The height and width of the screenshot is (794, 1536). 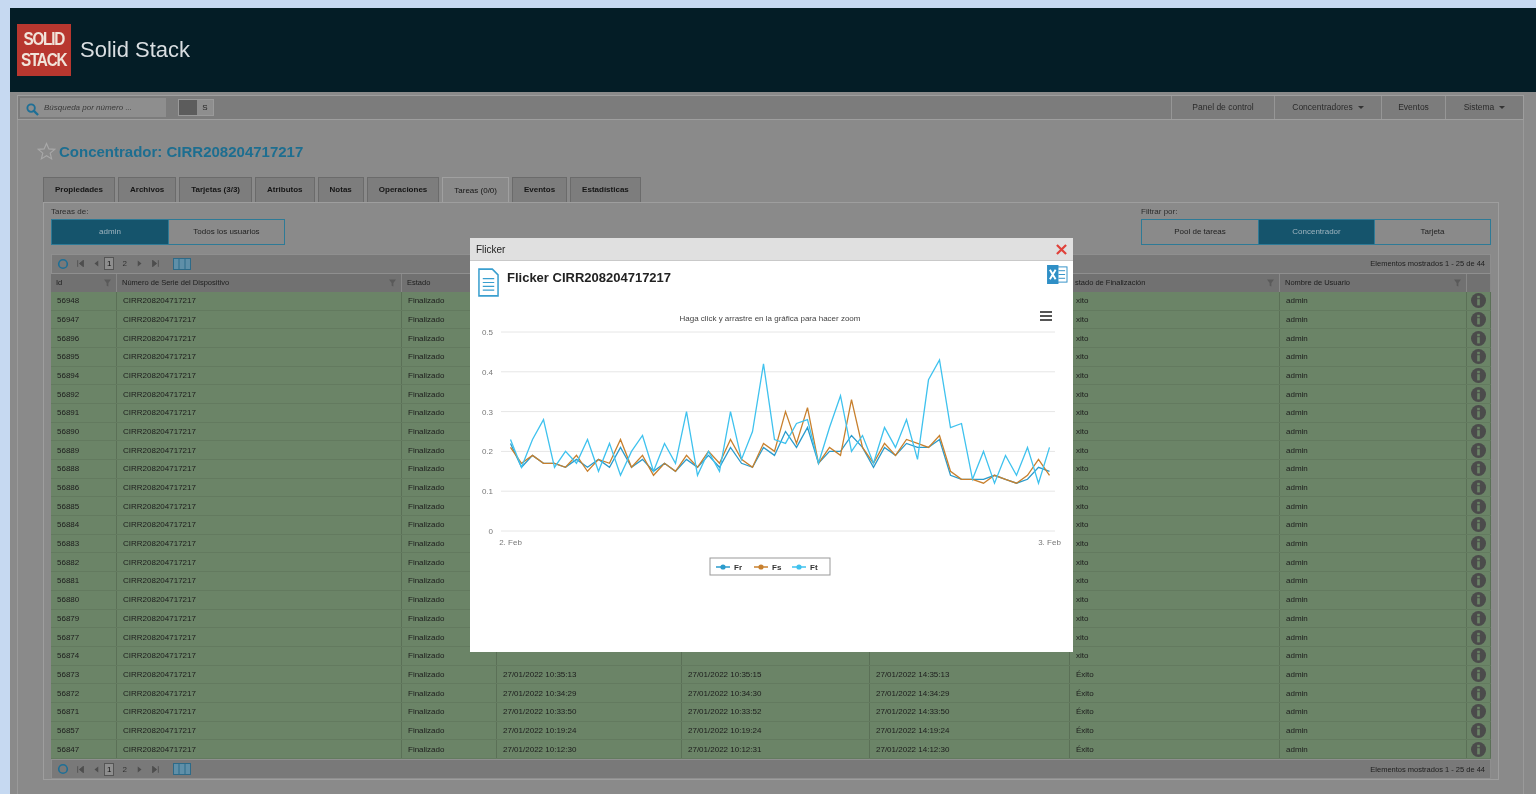 What do you see at coordinates (1057, 274) in the screenshot?
I see `spreadsheet-icon` at bounding box center [1057, 274].